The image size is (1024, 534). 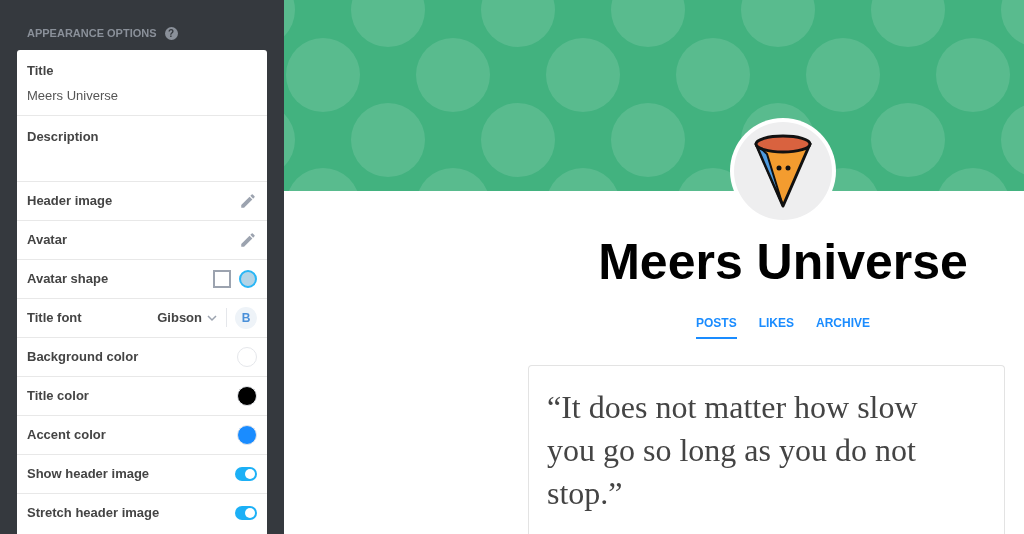 I want to click on nav-tab: ARCHIVE, so click(x=843, y=326).